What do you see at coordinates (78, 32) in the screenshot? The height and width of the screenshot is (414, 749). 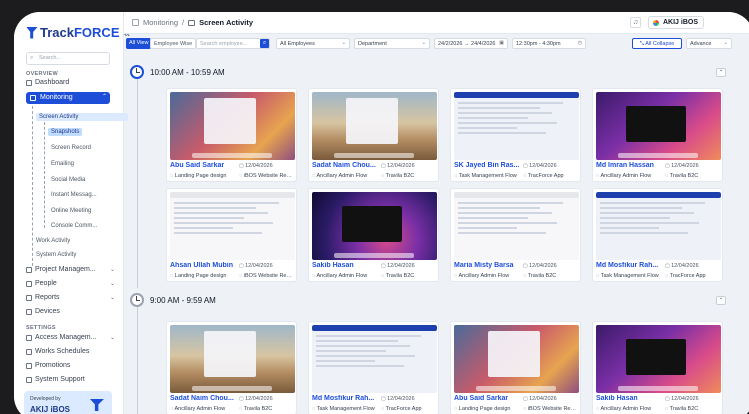 I see `brand-logo: TrackFORCE «` at bounding box center [78, 32].